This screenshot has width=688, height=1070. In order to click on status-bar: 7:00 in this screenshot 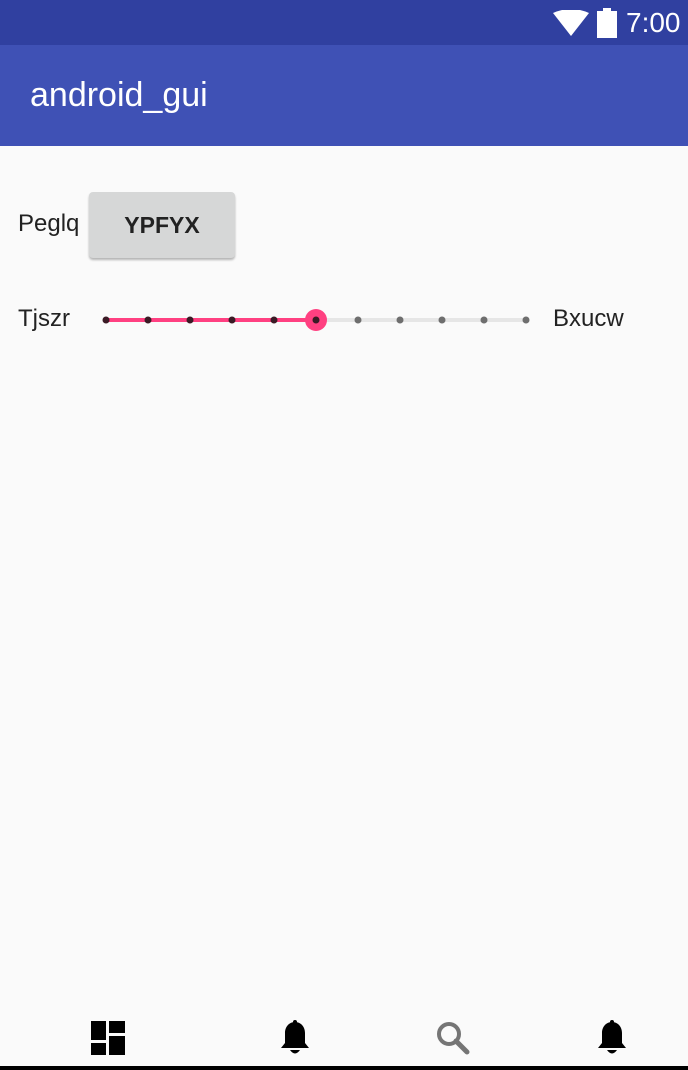, I will do `click(344, 22)`.